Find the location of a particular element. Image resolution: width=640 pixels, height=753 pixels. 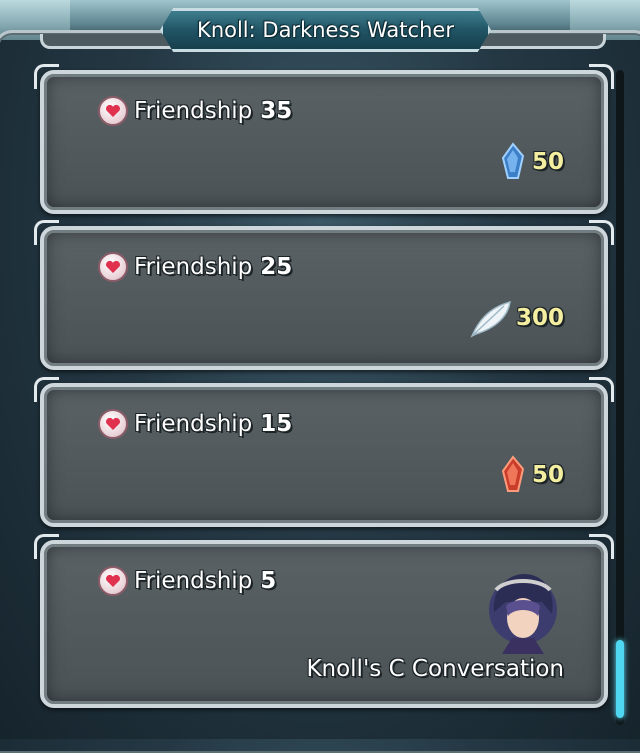

scroll-thumb is located at coordinates (620, 679).